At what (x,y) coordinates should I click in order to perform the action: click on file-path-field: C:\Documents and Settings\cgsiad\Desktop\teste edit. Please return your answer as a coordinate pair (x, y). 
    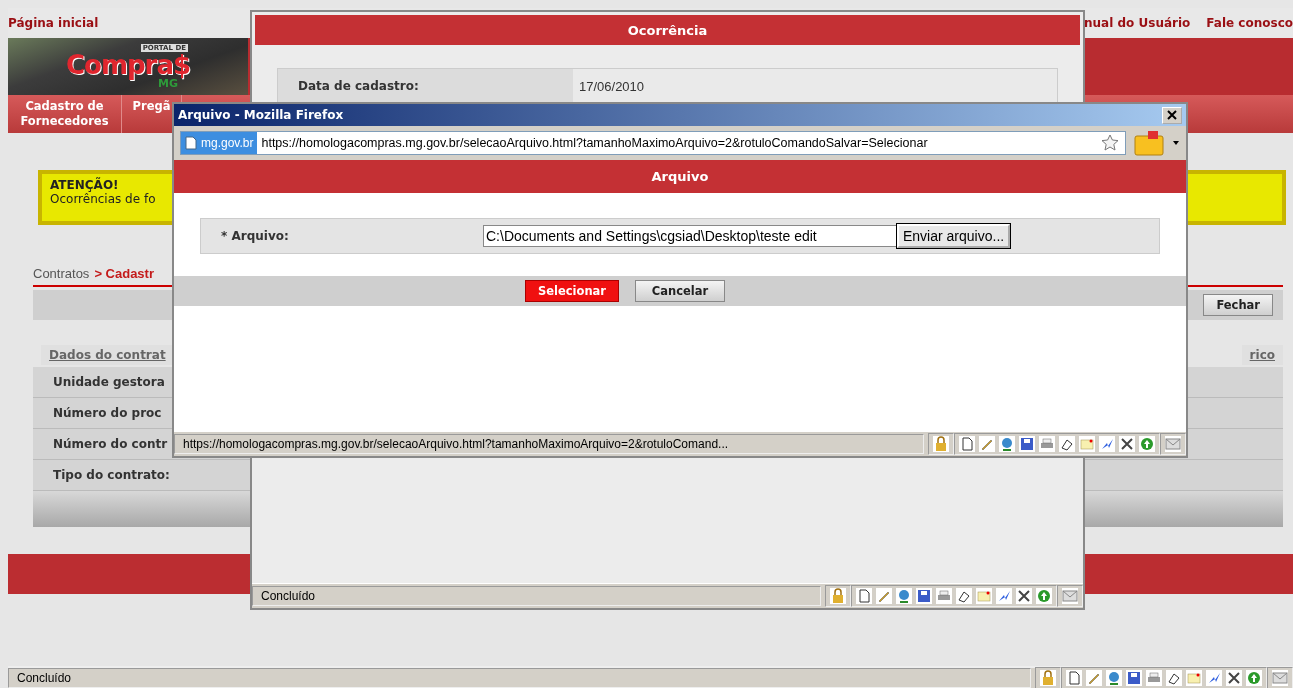
    Looking at the image, I should click on (690, 236).